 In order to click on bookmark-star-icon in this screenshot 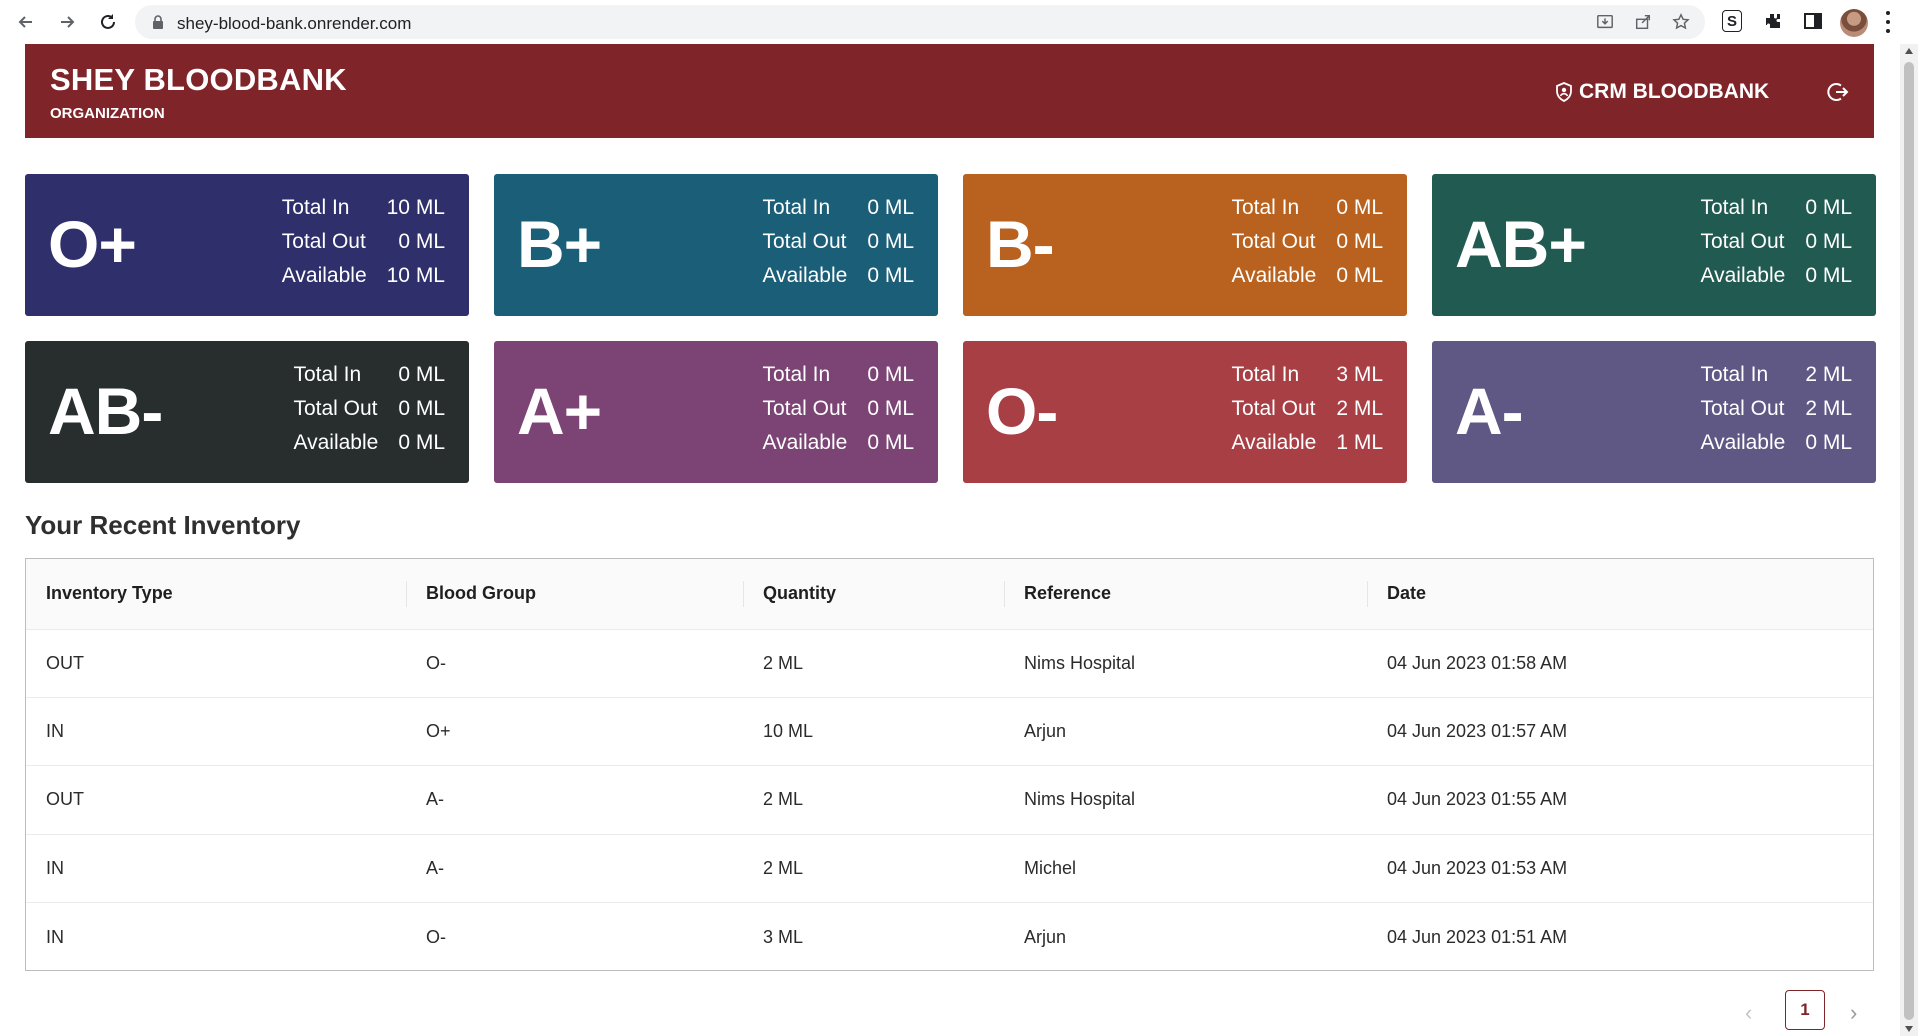, I will do `click(1681, 22)`.